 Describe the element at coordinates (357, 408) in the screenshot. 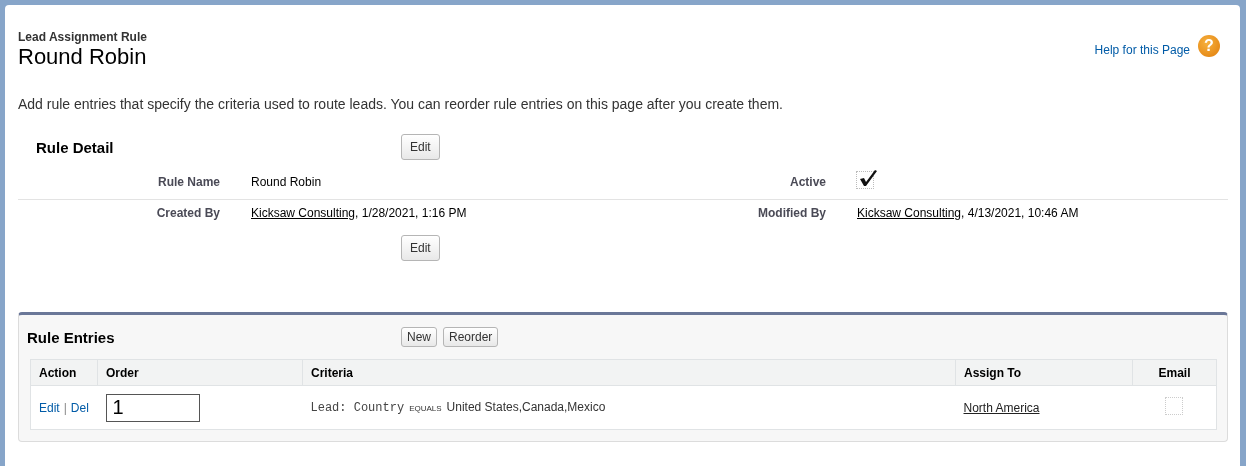

I see `criteria-field: Lead: Country` at that location.